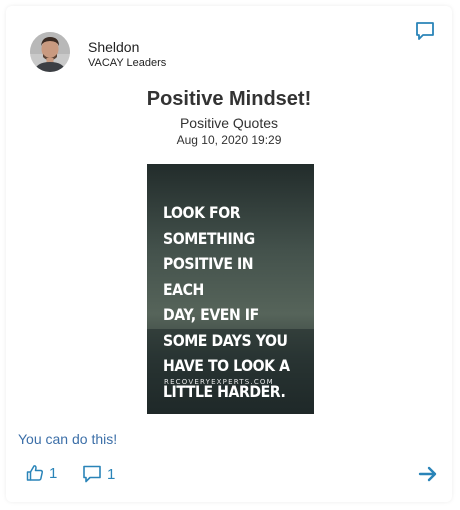 This screenshot has width=460, height=510. I want to click on post-title: Positive Mindset!, so click(229, 99).